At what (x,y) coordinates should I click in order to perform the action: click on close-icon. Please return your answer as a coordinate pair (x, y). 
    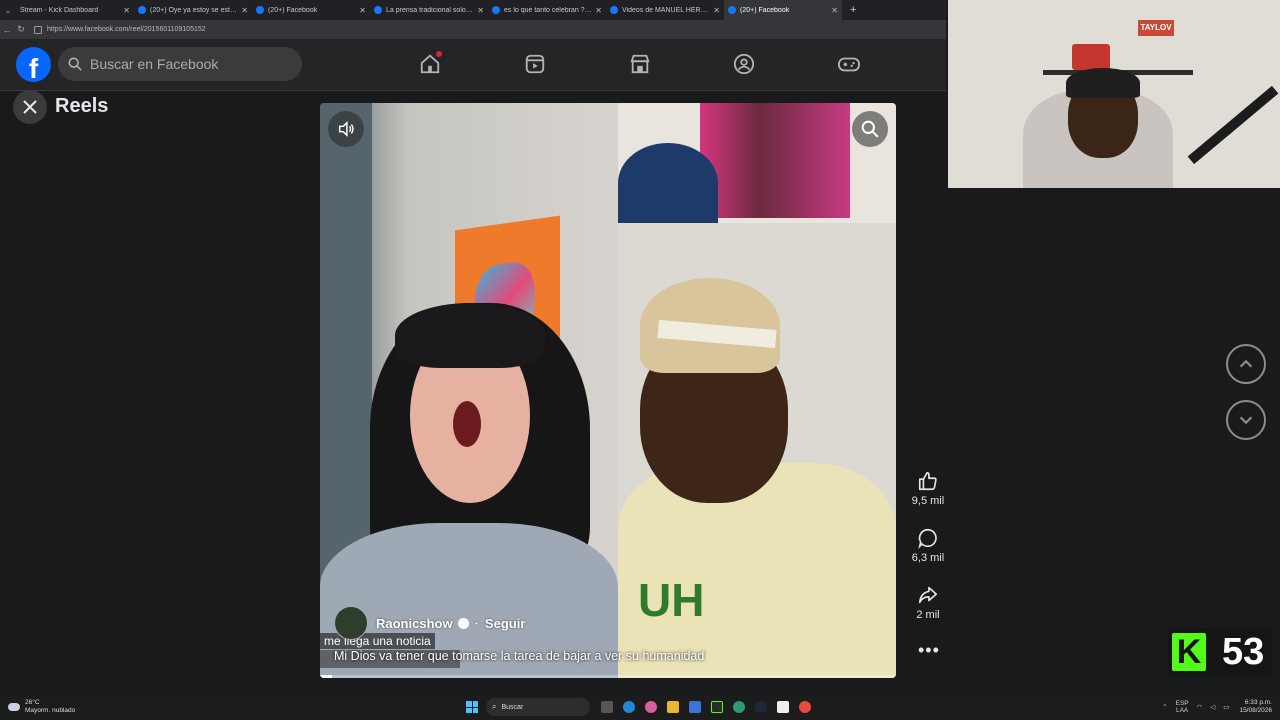
    Looking at the image, I should click on (30, 107).